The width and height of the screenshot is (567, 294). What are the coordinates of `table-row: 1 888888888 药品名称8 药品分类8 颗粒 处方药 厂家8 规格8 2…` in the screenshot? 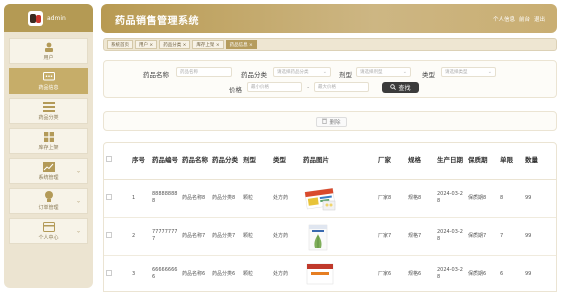 It's located at (330, 198).